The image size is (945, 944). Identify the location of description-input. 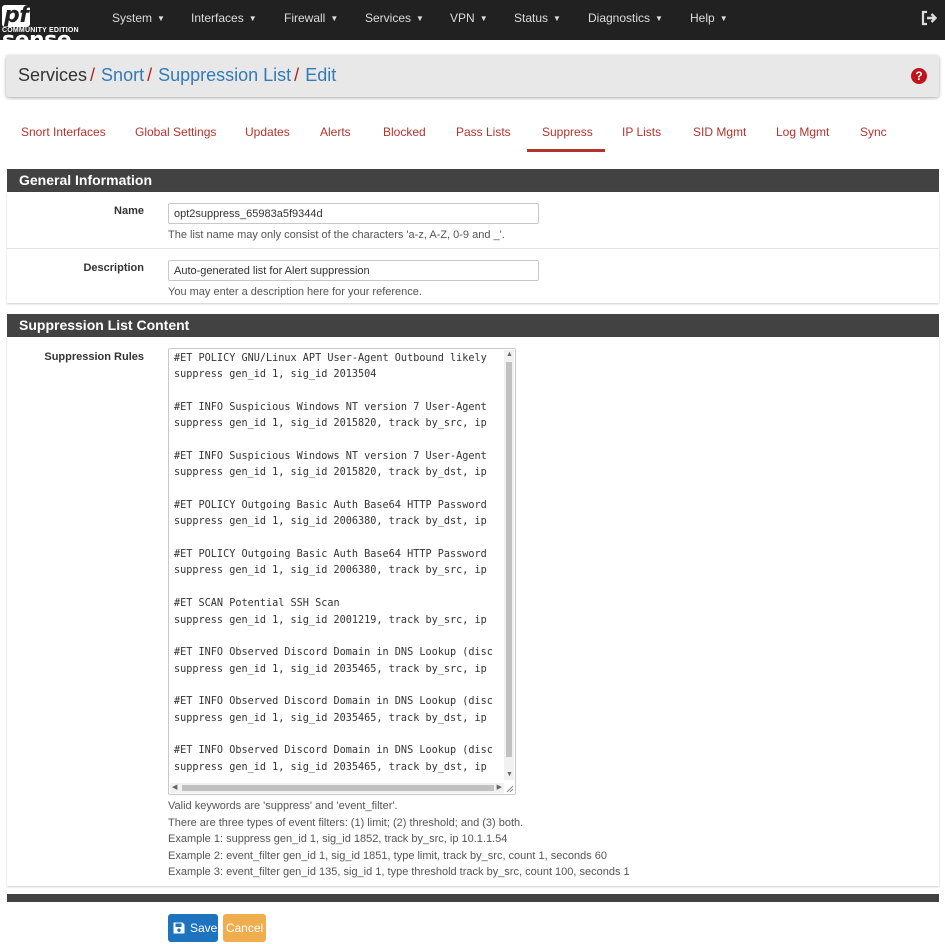
(353, 270).